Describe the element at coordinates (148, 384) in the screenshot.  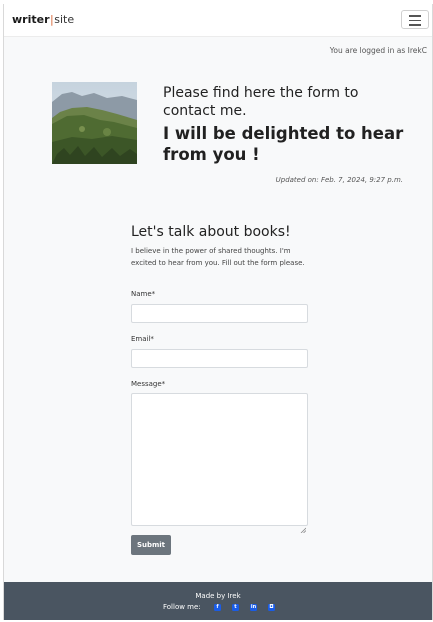
I see `message-label: Message*` at that location.